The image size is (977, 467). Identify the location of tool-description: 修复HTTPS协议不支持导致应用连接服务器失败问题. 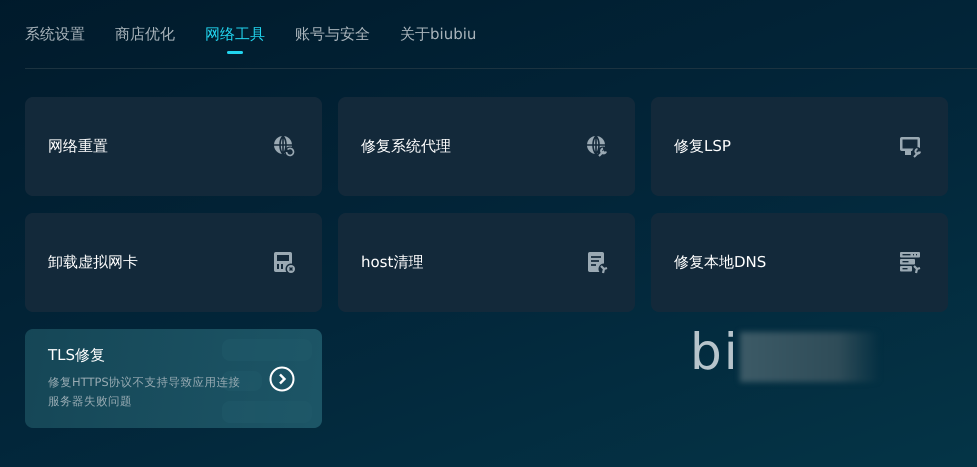
(145, 392).